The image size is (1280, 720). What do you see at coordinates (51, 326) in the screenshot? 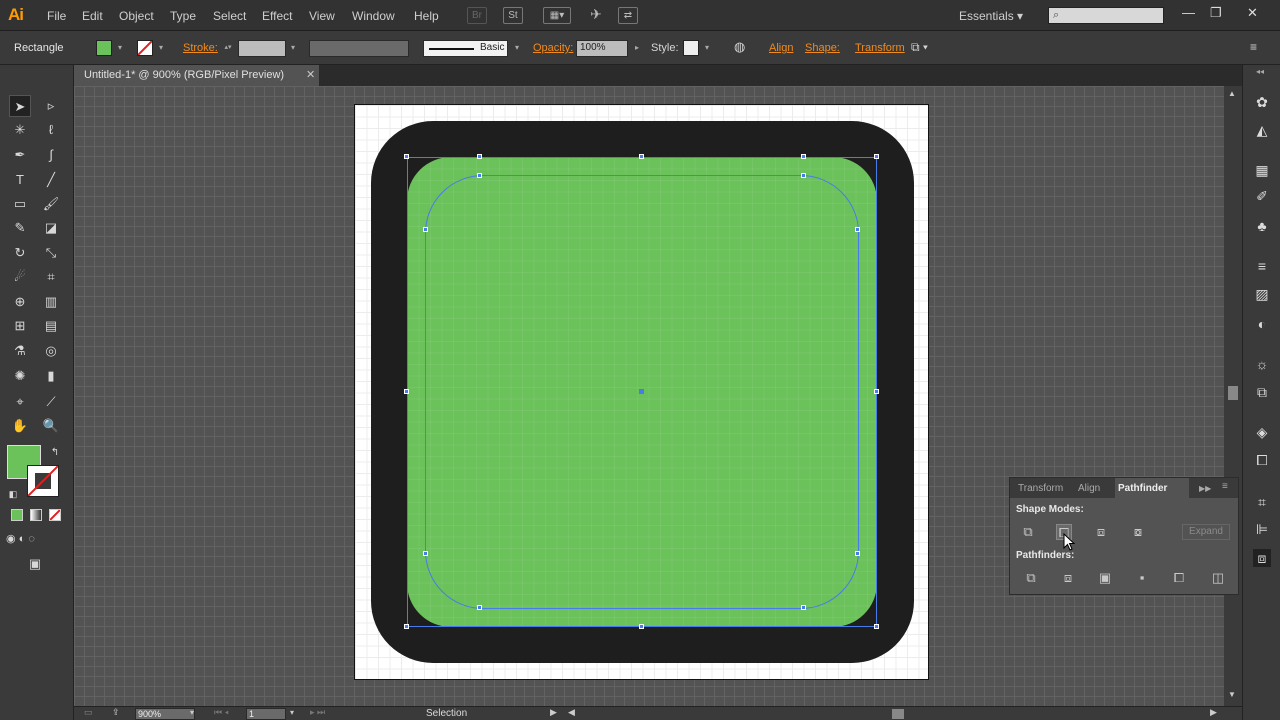
I see `gradient-tool-icon: ▤` at bounding box center [51, 326].